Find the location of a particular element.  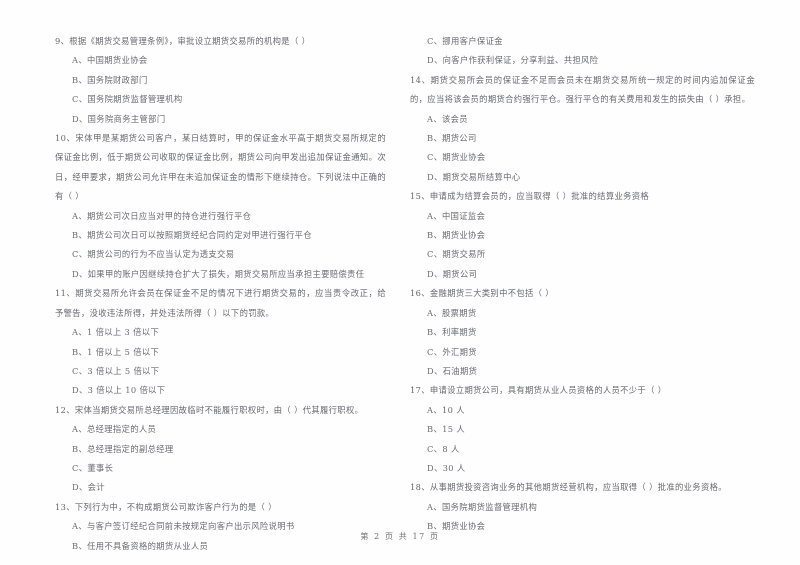

option-10-a: A、期货公司次日应当对甲的持仓进行强行平仓 is located at coordinates (220, 216).